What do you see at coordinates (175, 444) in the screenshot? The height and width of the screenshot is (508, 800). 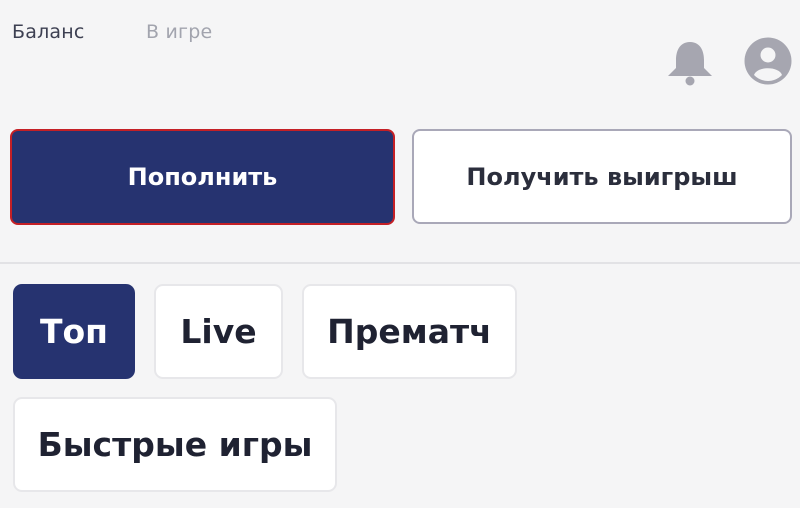 I see `category-fast-games: Быстрые игры` at bounding box center [175, 444].